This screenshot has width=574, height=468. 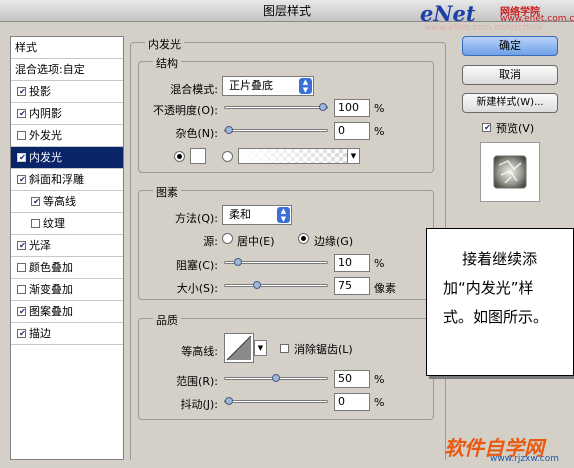 What do you see at coordinates (352, 263) in the screenshot?
I see `choke-field: 10` at bounding box center [352, 263].